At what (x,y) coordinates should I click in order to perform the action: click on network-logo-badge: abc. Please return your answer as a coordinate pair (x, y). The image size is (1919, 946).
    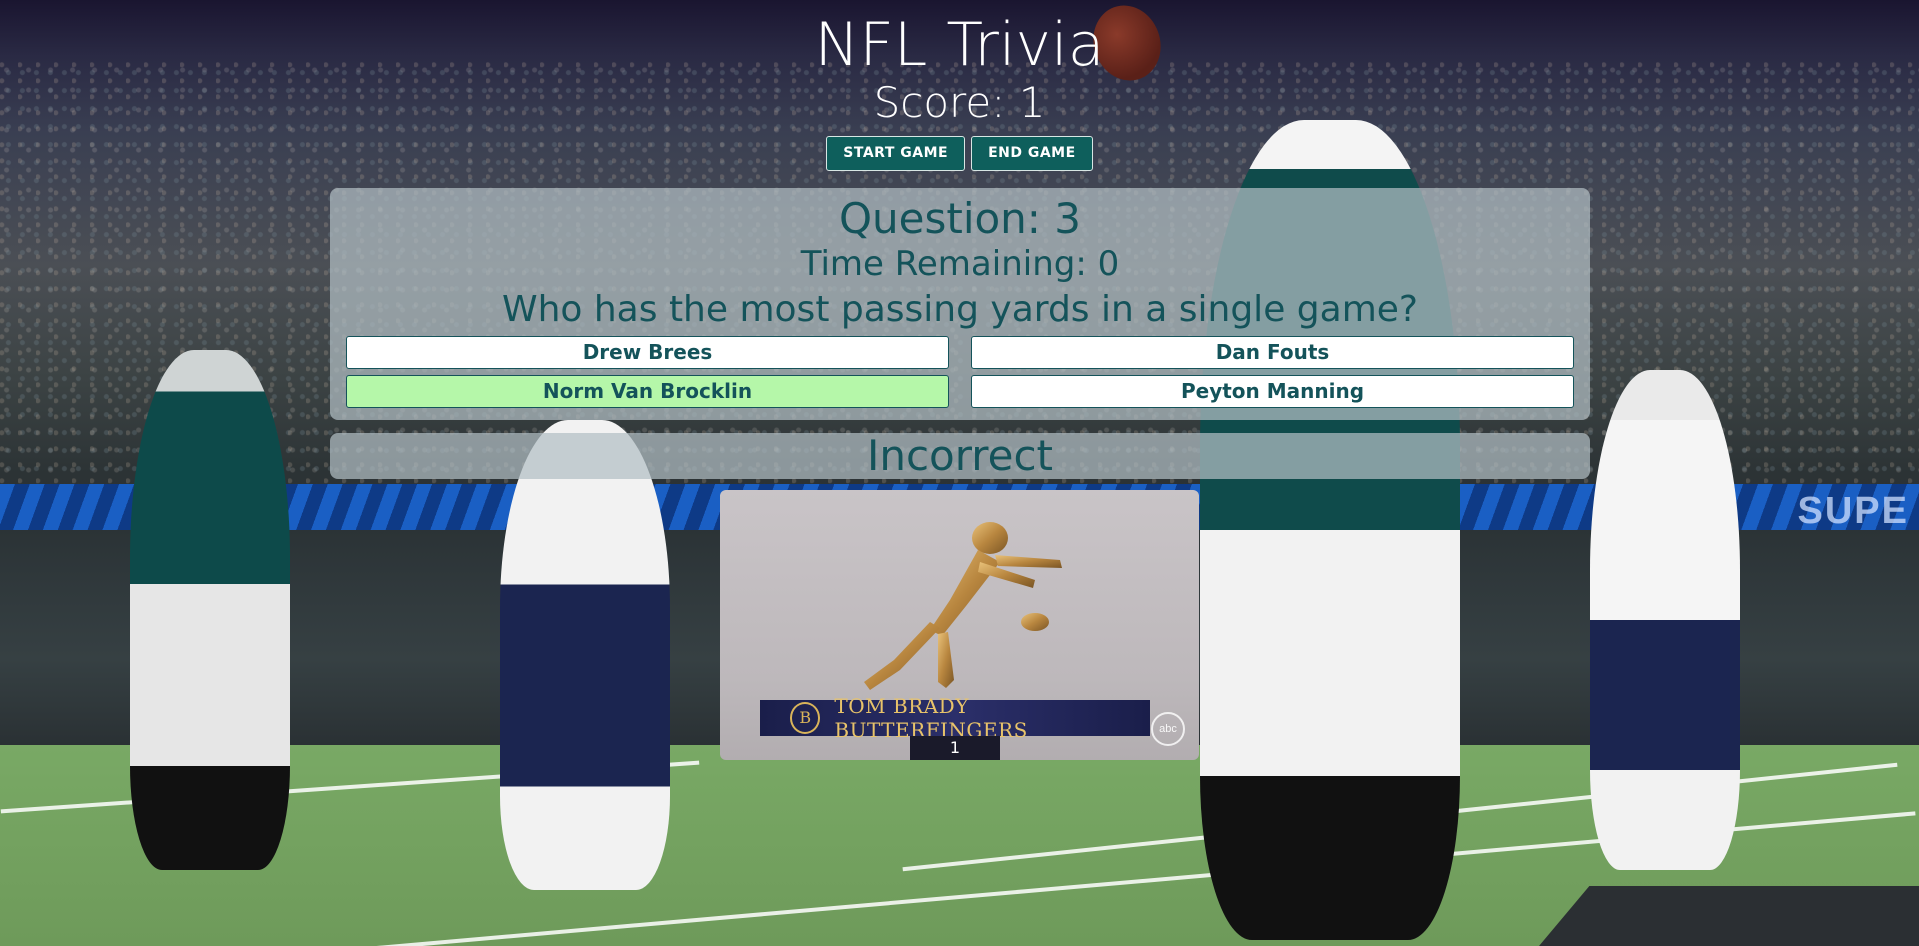
    Looking at the image, I should click on (1168, 729).